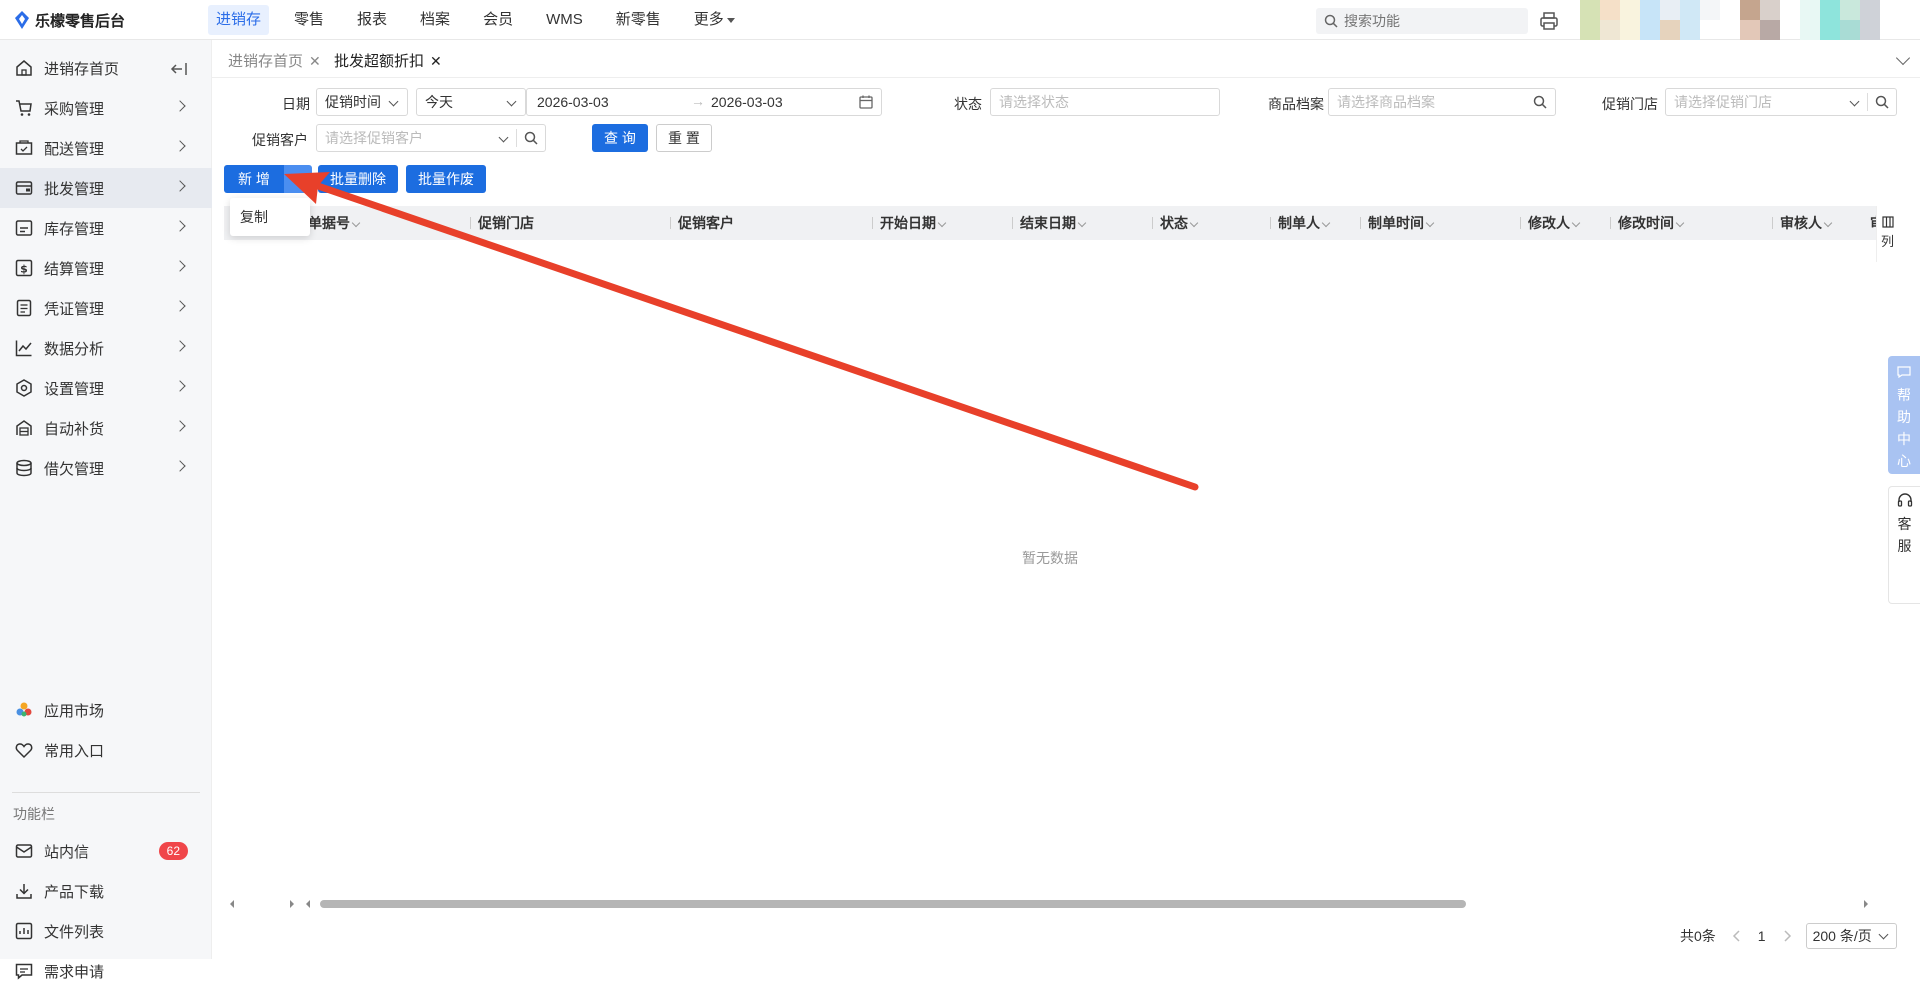 This screenshot has height=991, width=1920. I want to click on global-search, so click(1422, 21).